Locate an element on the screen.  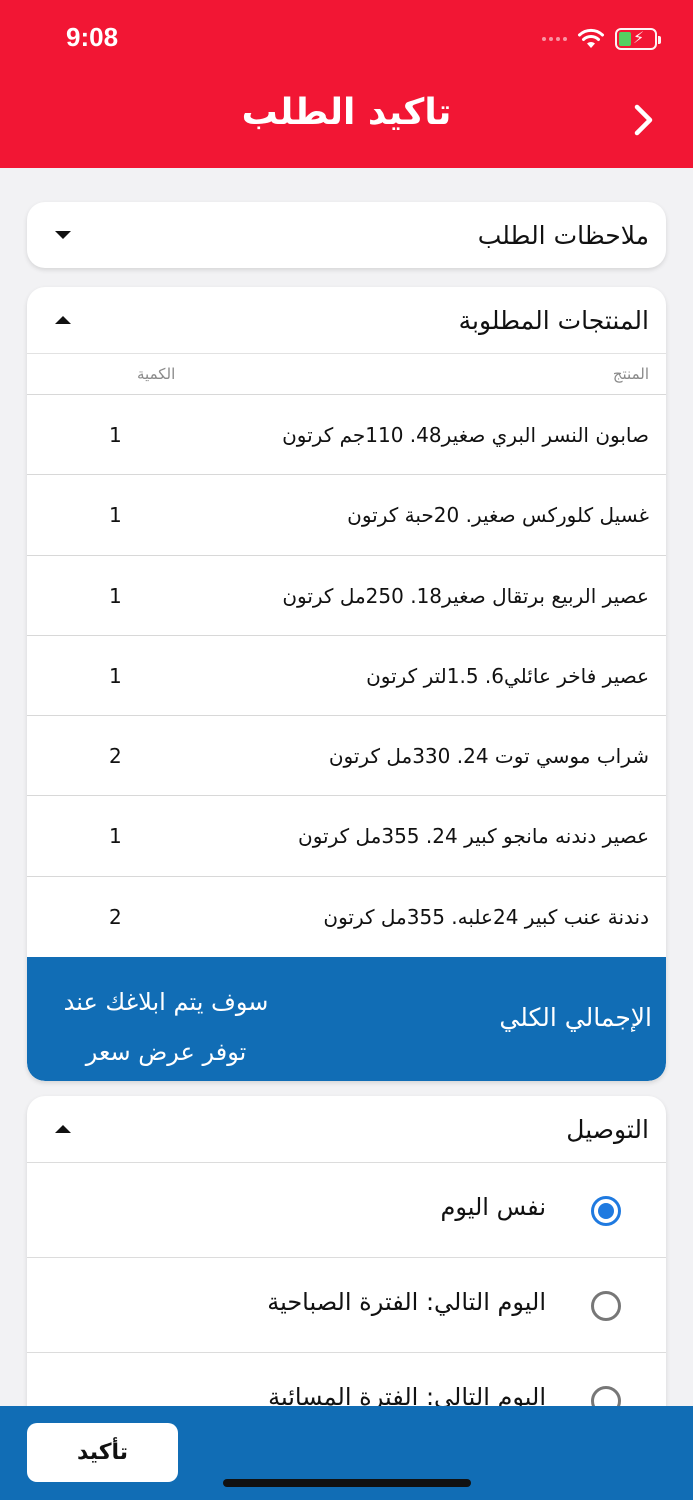
status-icons: ⚡ is located at coordinates (601, 39).